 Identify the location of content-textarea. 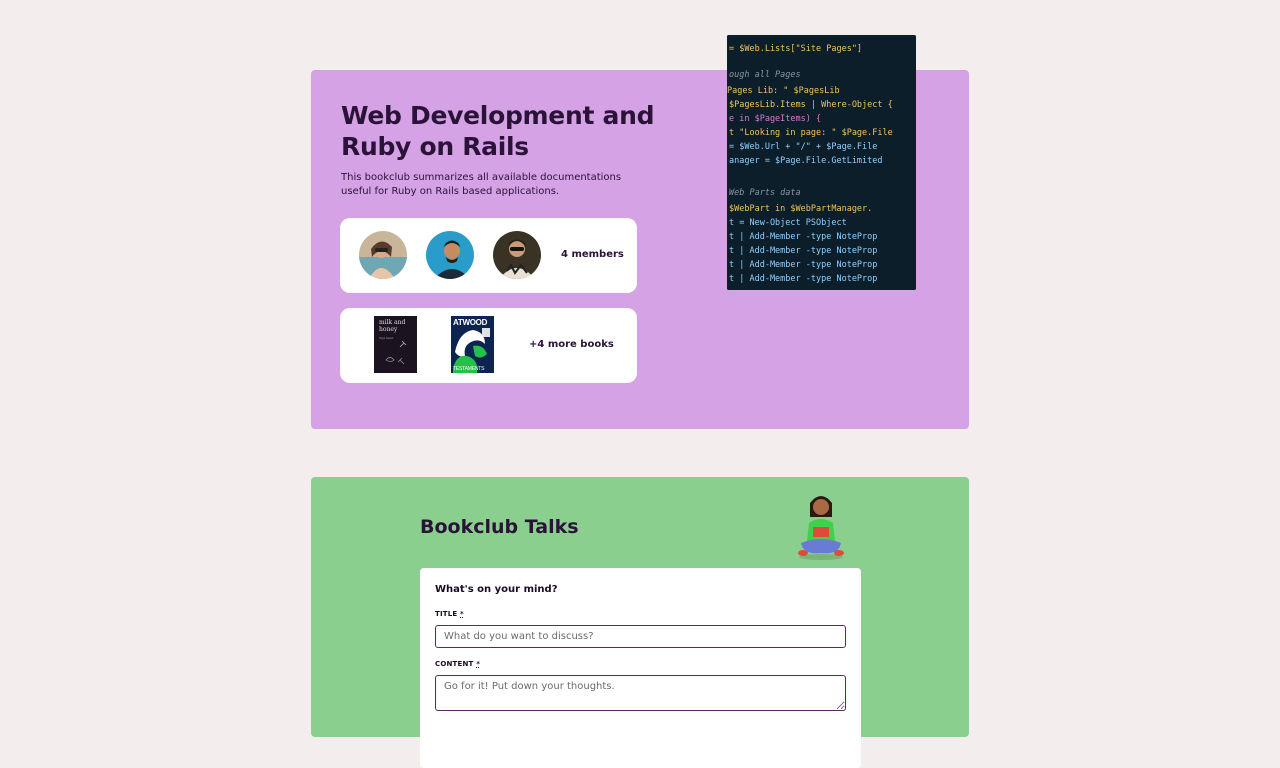
(640, 693).